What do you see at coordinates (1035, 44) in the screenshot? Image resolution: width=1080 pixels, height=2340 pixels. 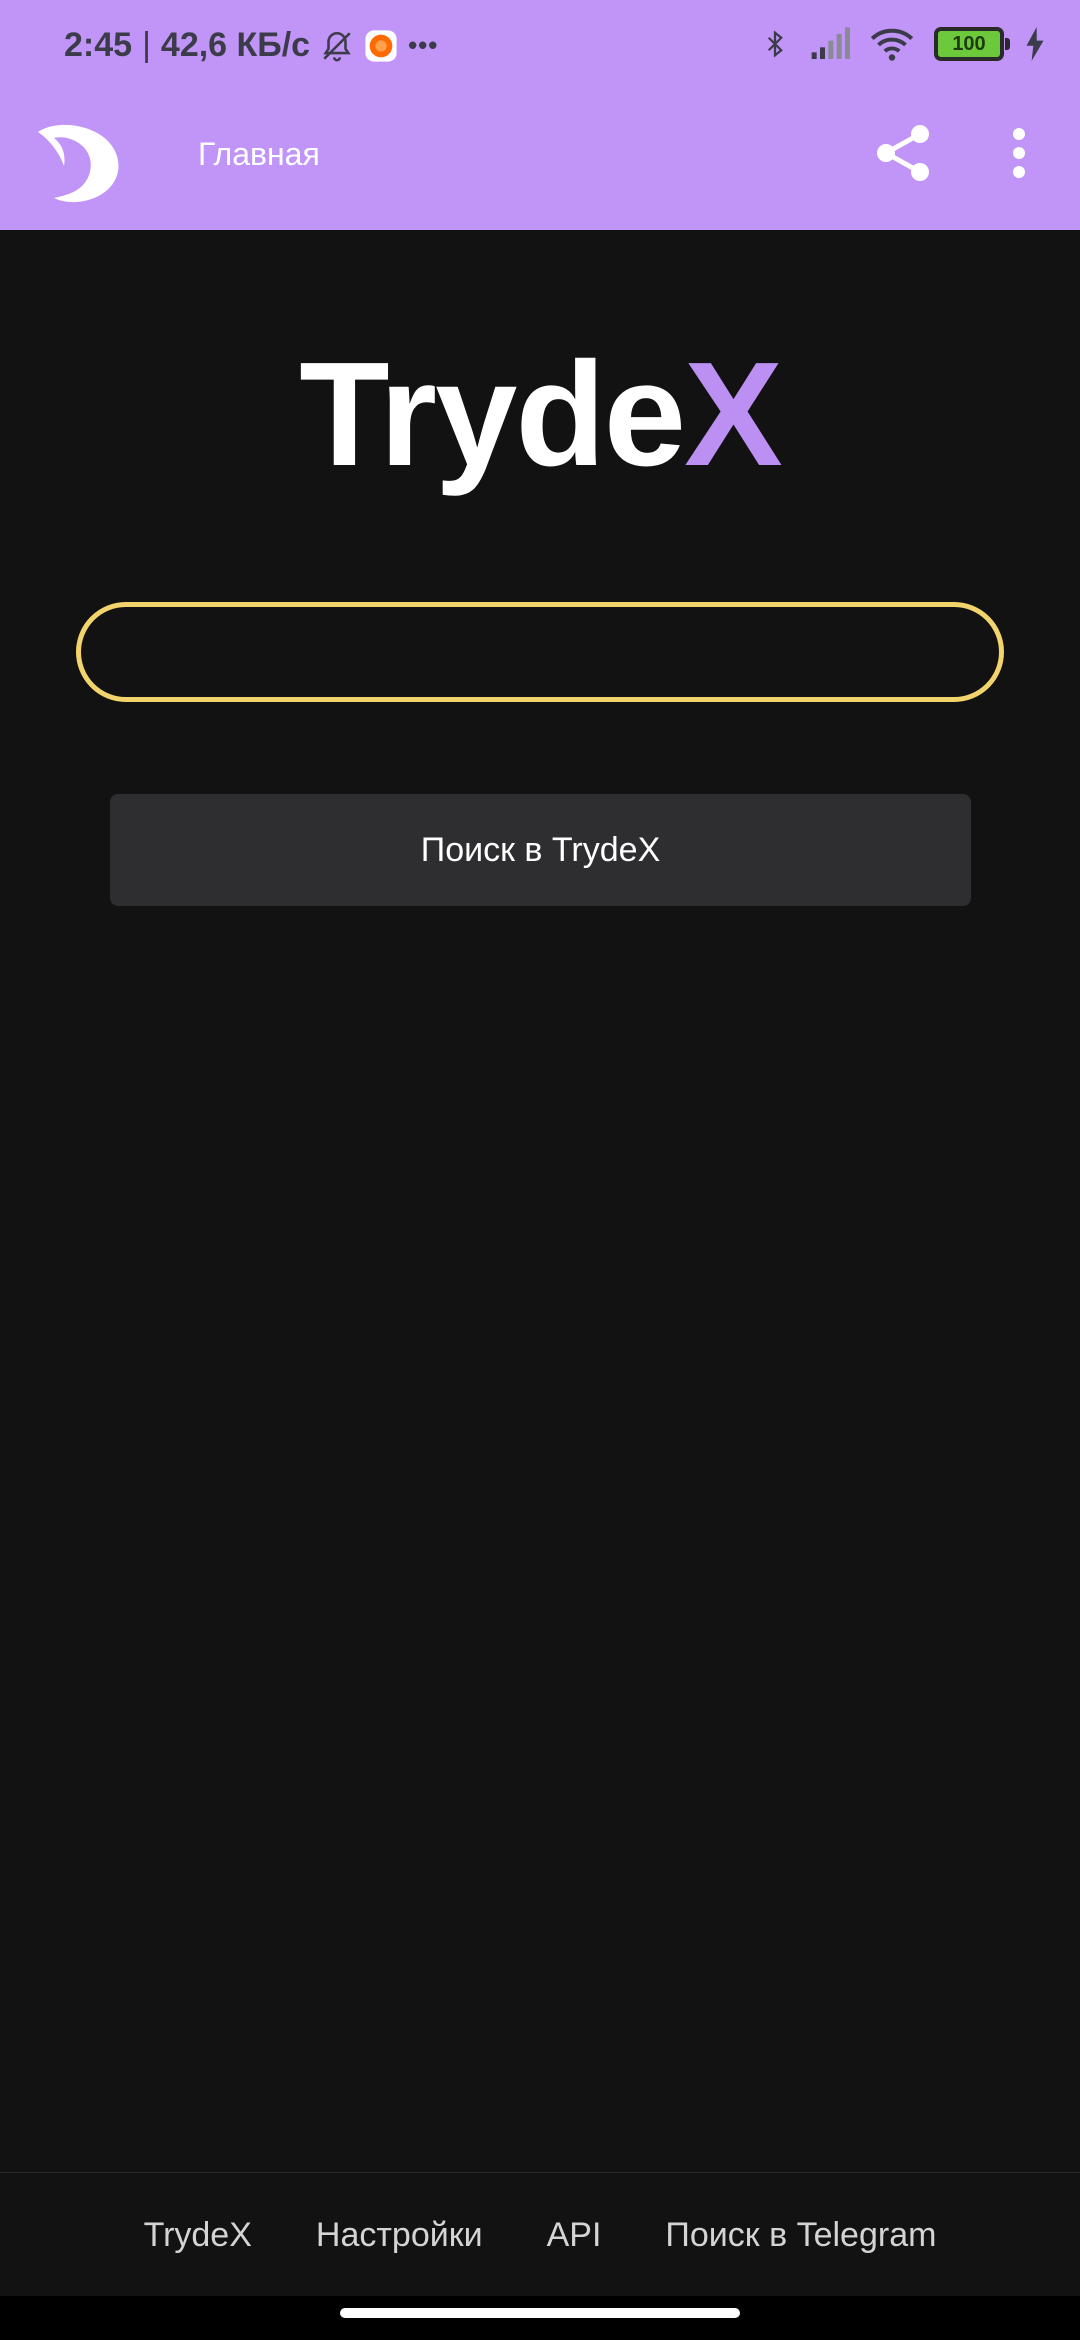 I see `charging-icon` at bounding box center [1035, 44].